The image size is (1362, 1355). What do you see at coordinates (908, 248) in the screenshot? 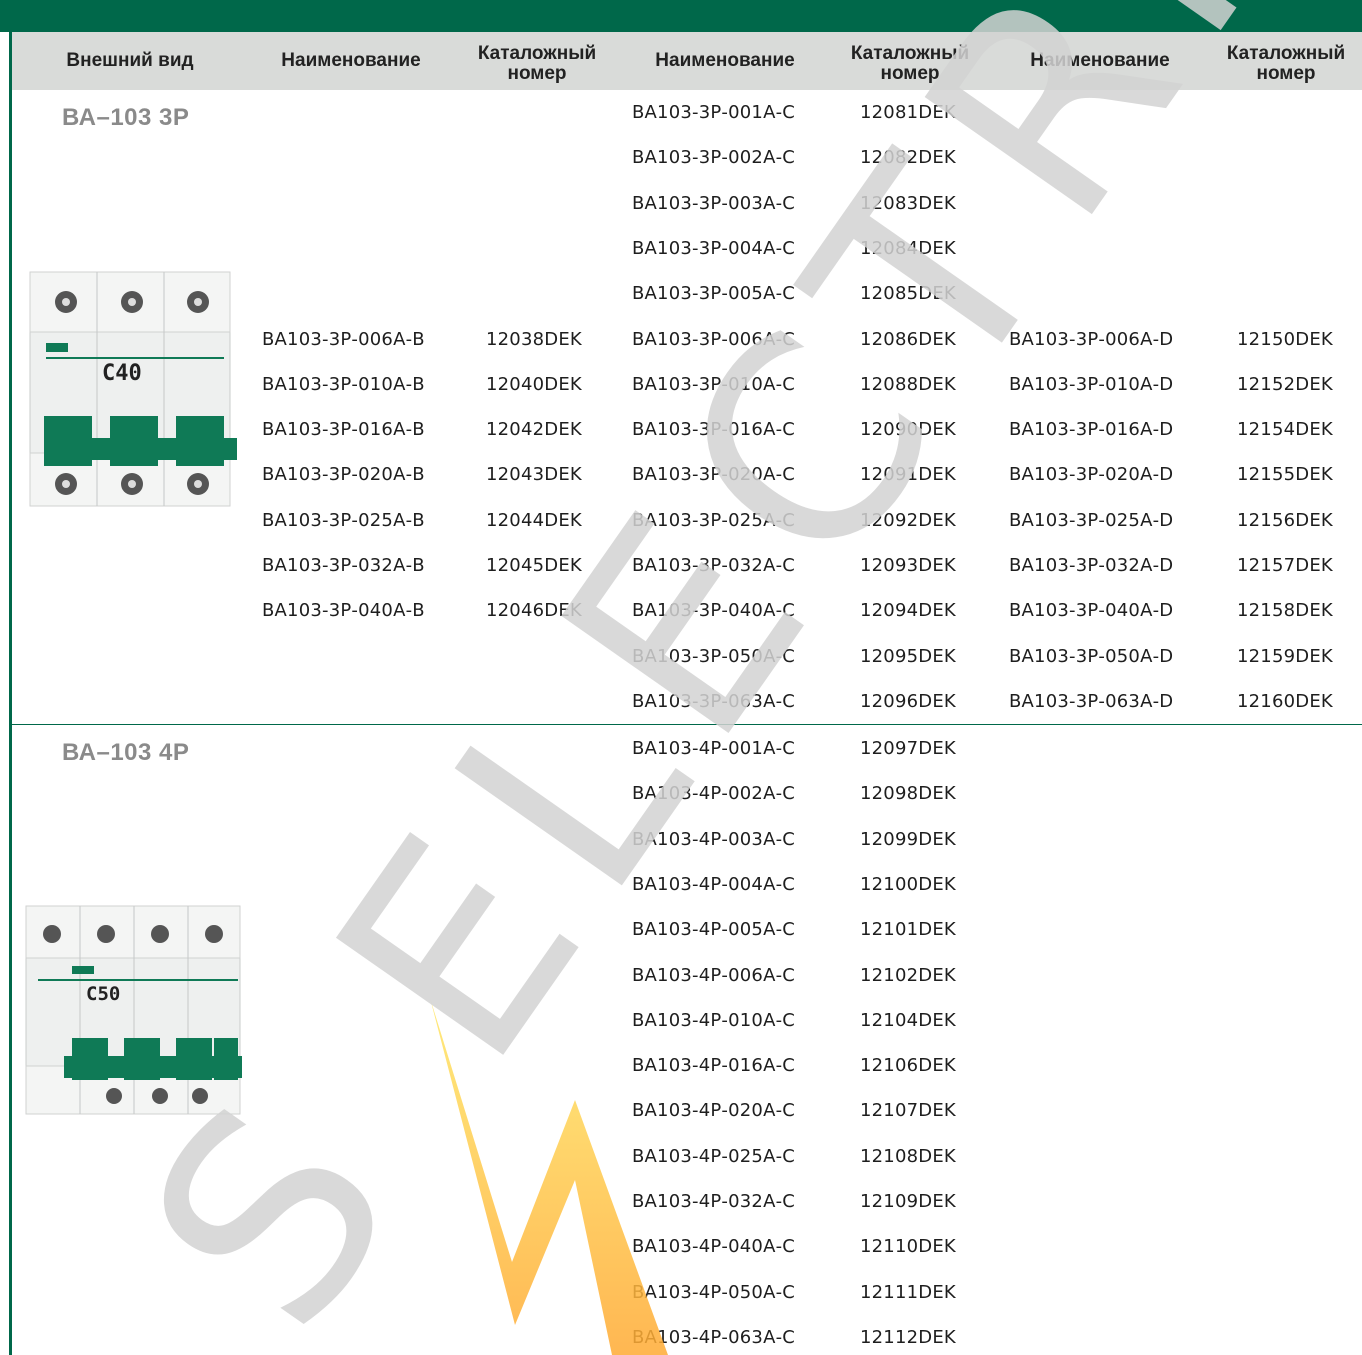
I see `cell-catalog-c: 12084DEK` at bounding box center [908, 248].